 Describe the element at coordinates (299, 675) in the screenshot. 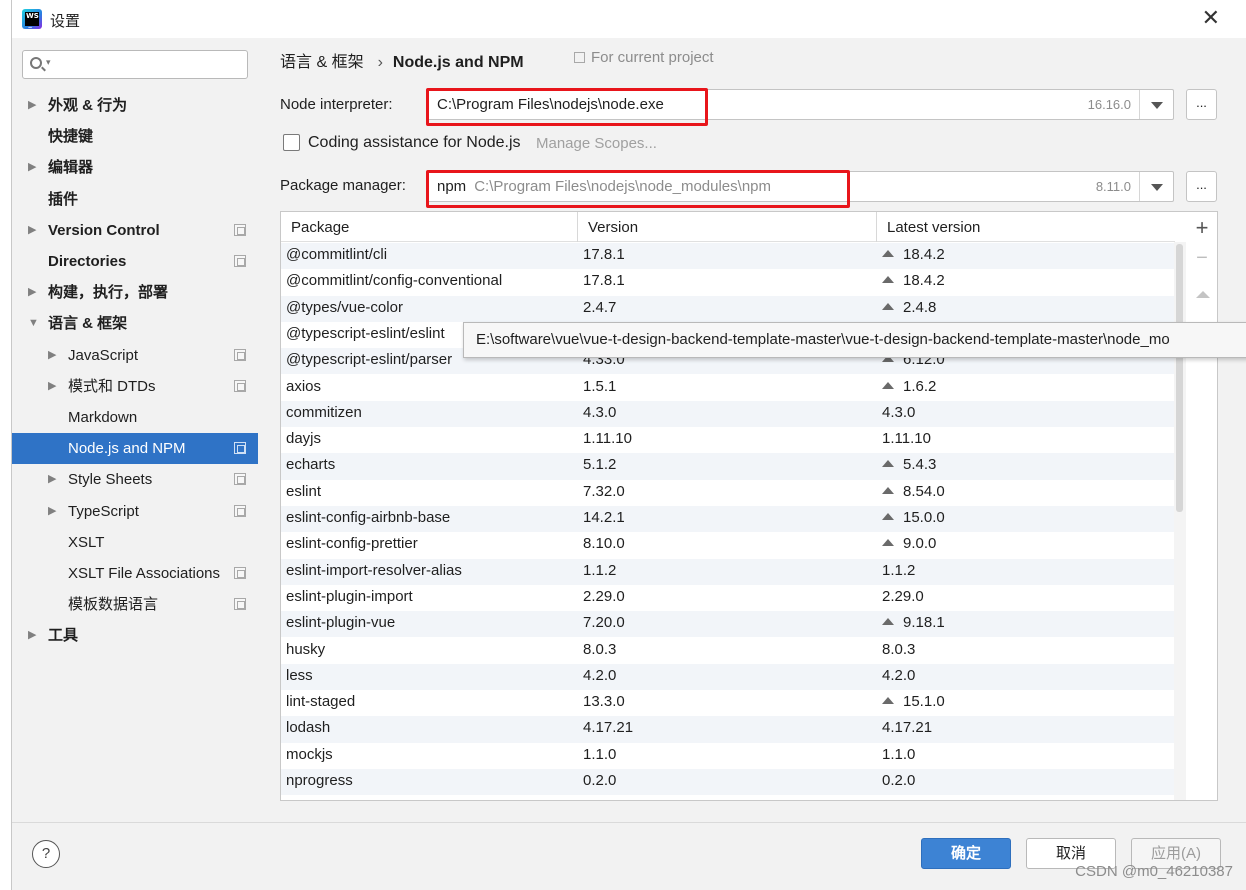

I see `package-name-cell: less` at that location.